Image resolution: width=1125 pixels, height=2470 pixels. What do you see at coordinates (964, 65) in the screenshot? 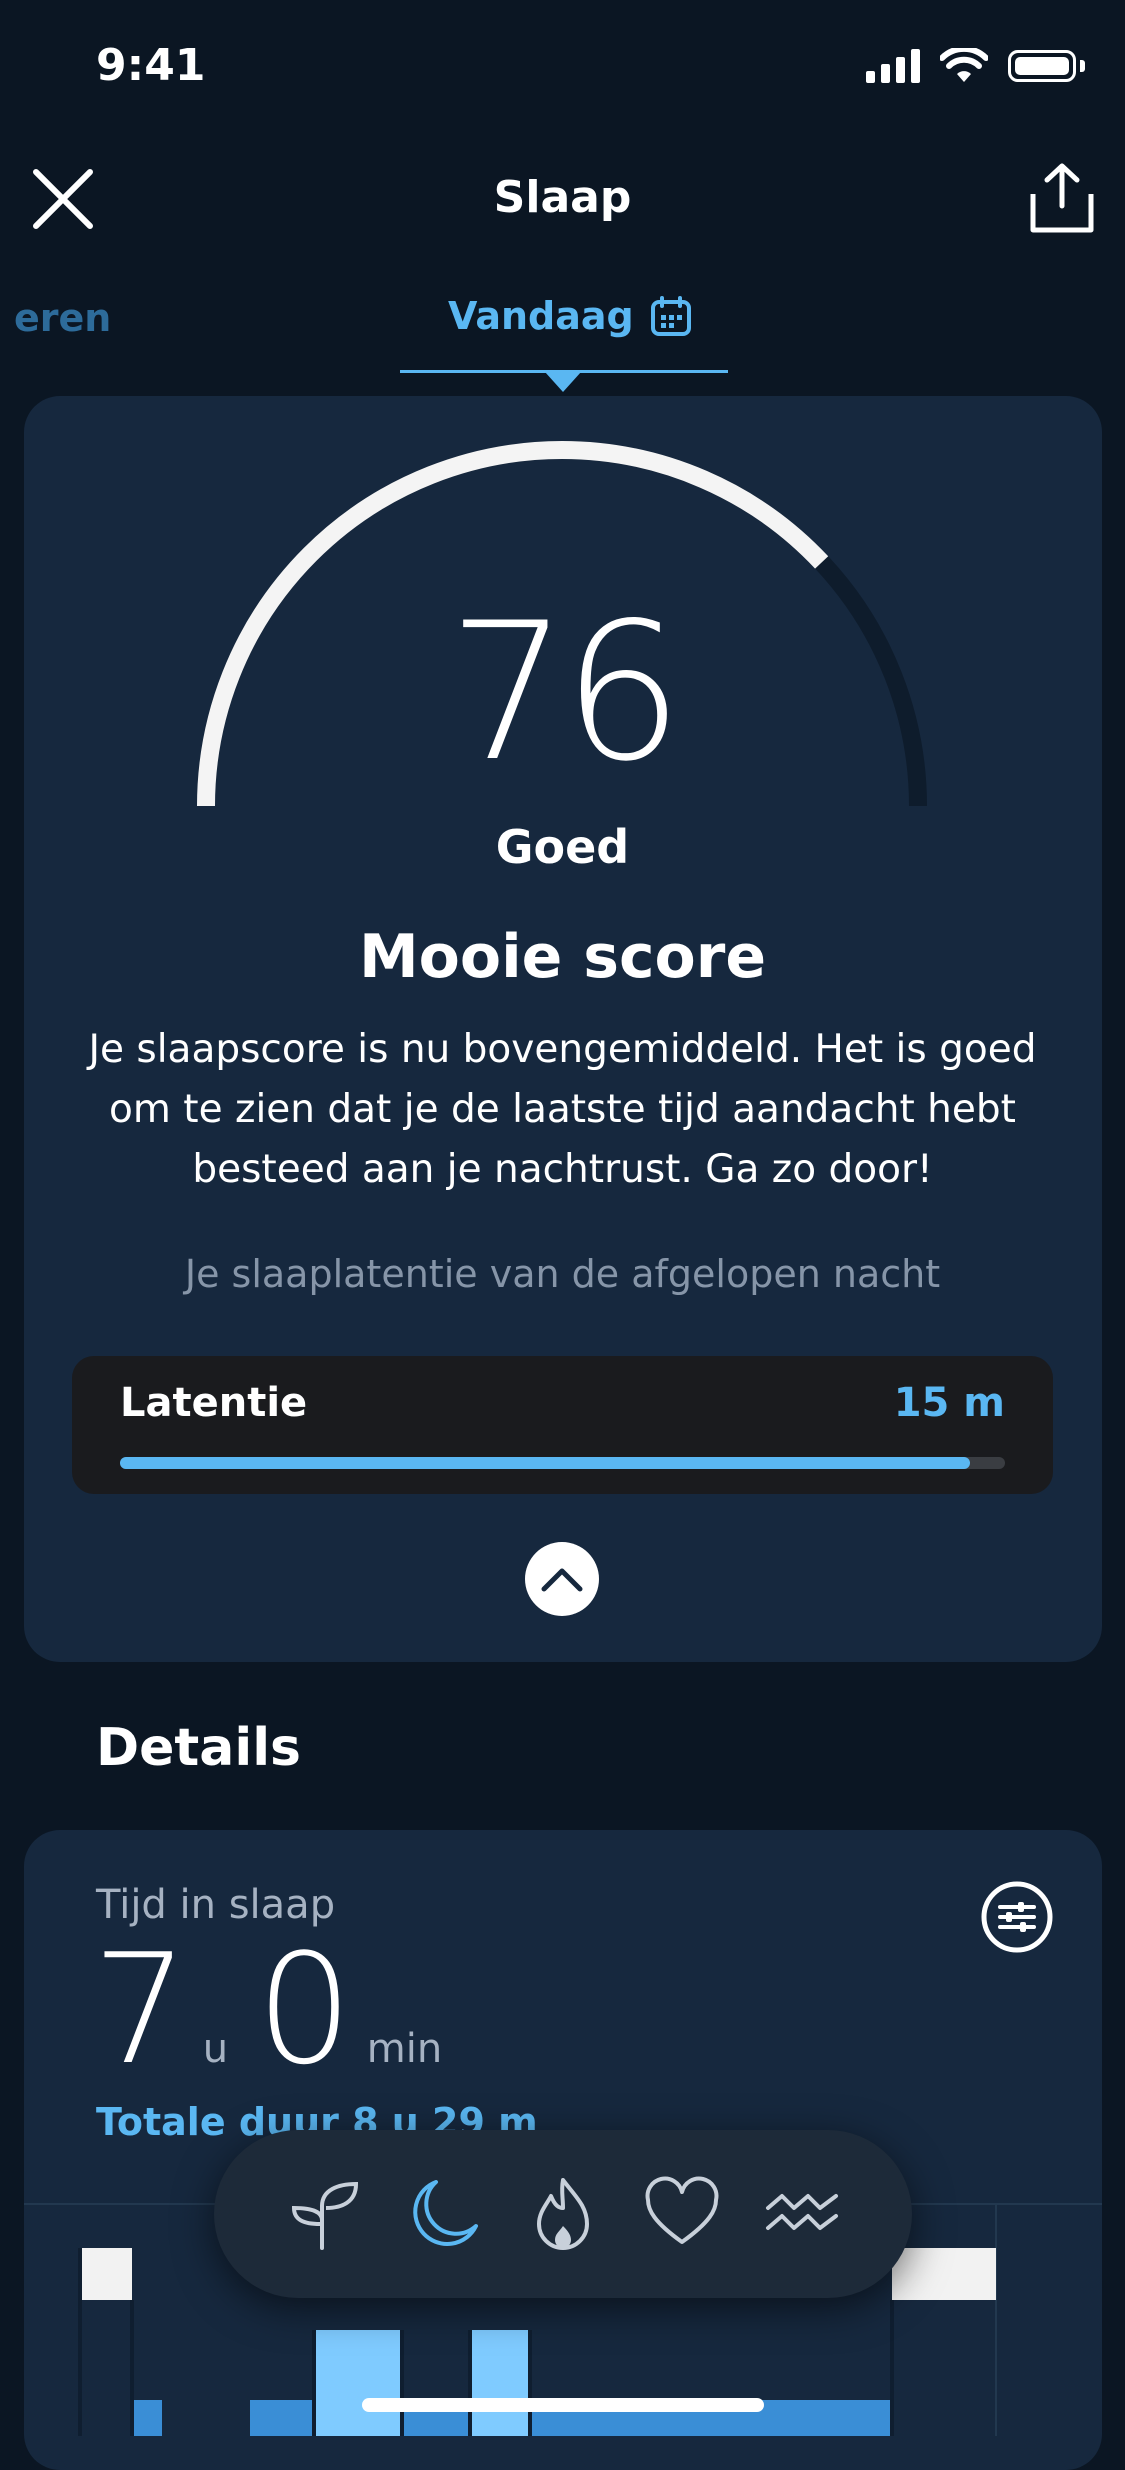
I see `wifi-icon` at bounding box center [964, 65].